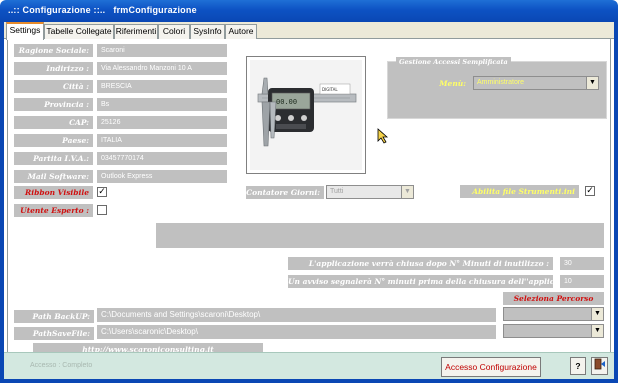 Image resolution: width=618 pixels, height=383 pixels. I want to click on abilita-file-checkbox: ✓, so click(590, 191).